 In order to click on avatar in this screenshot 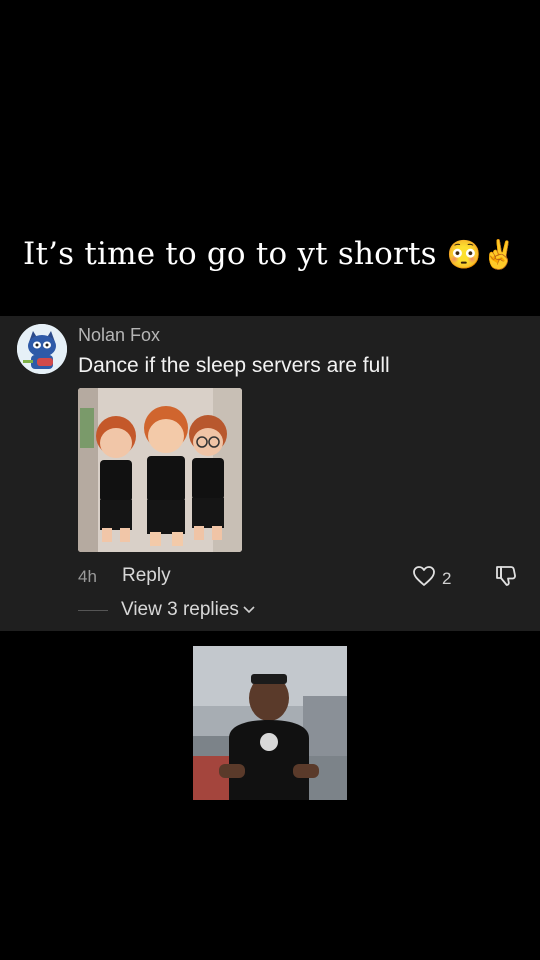, I will do `click(42, 349)`.